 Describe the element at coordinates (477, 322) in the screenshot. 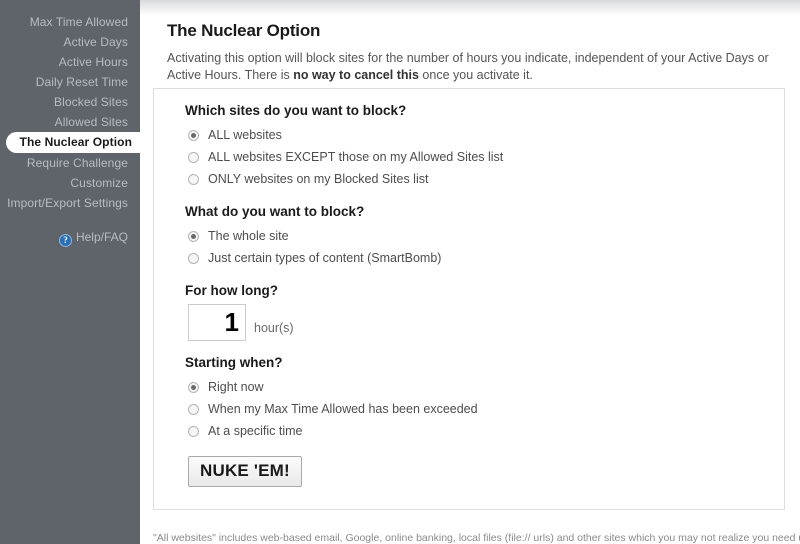

I see `duration-row: hour(s)` at that location.